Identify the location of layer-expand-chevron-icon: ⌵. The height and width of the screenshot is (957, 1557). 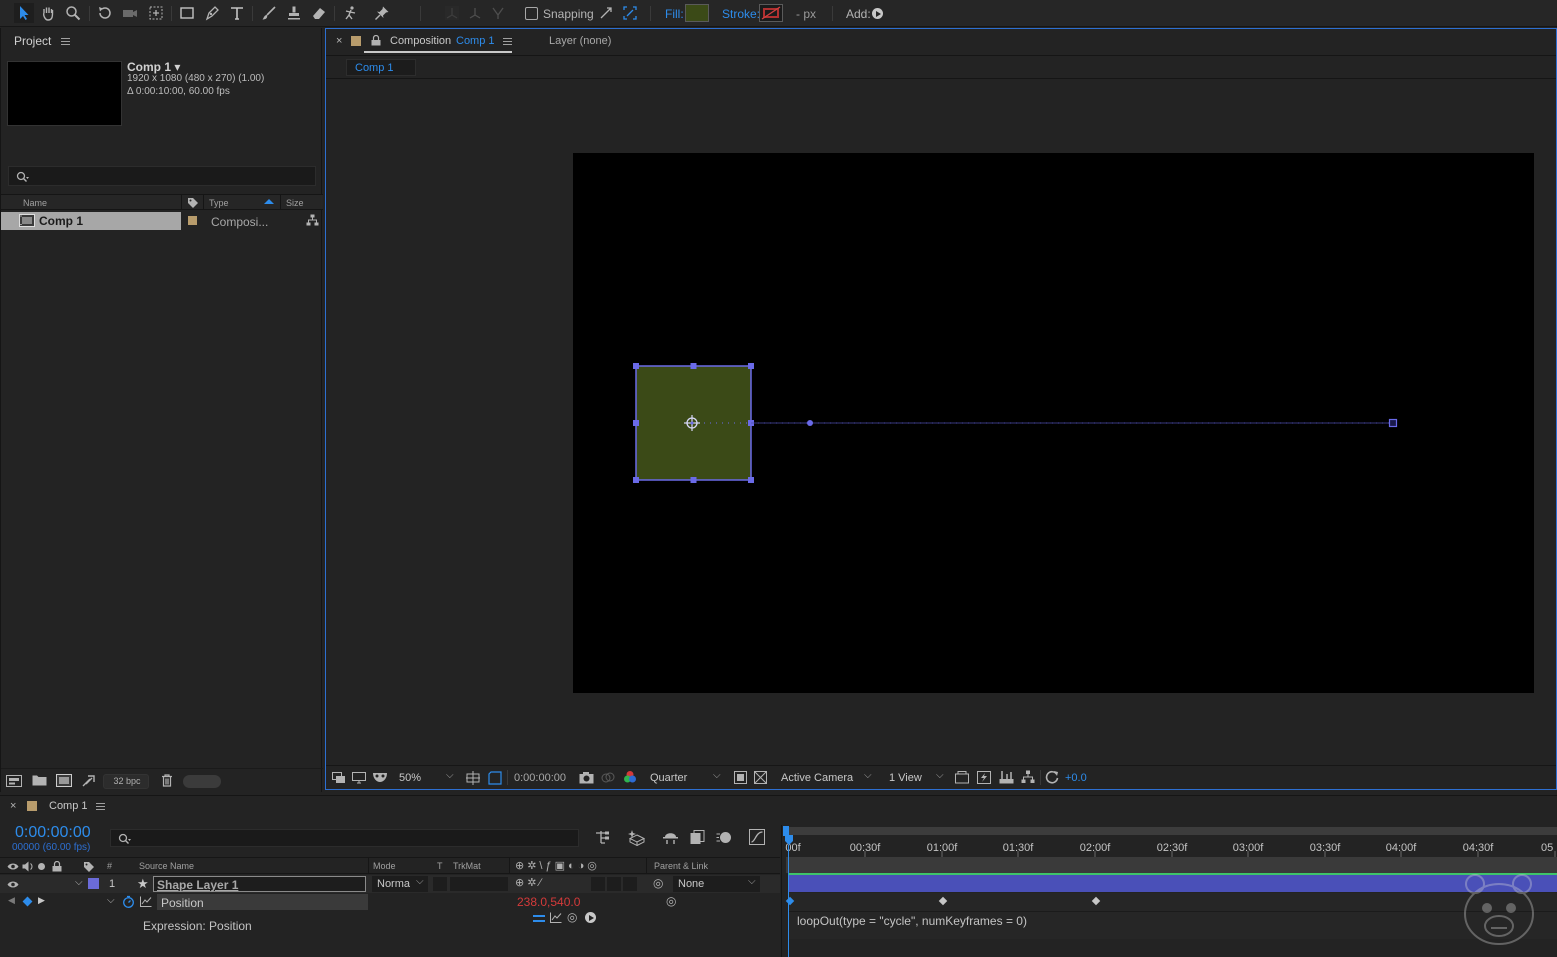
(79, 882).